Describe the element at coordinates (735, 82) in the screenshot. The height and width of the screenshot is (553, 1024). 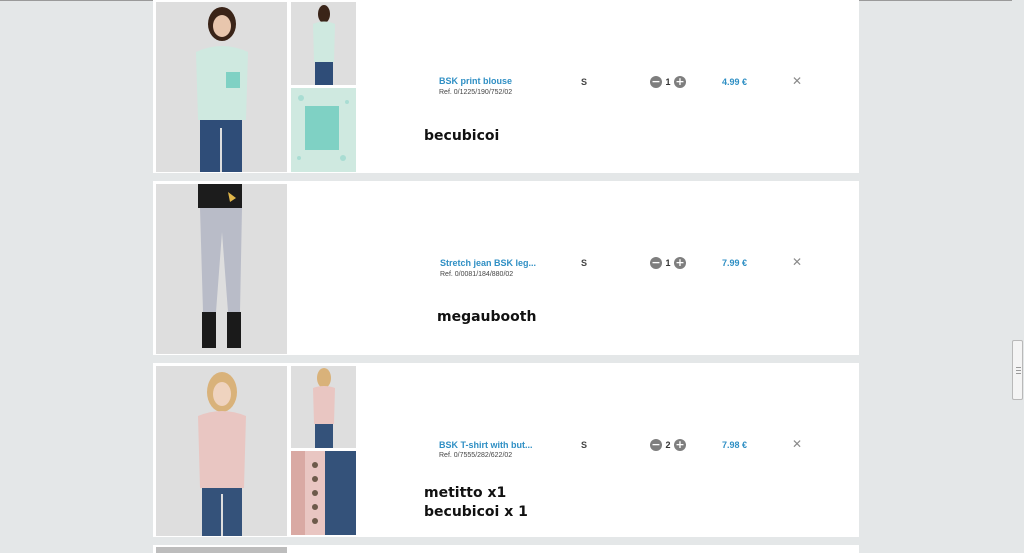
I see `item-price: 4.99 €` at that location.